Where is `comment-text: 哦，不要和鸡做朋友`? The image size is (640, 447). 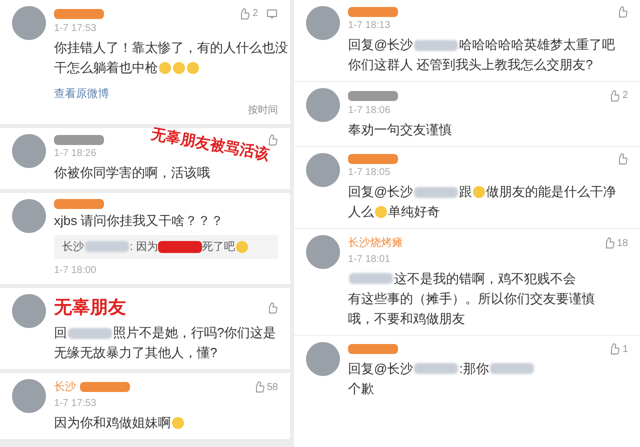 comment-text: 哦，不要和鸡做朋友 is located at coordinates (406, 319).